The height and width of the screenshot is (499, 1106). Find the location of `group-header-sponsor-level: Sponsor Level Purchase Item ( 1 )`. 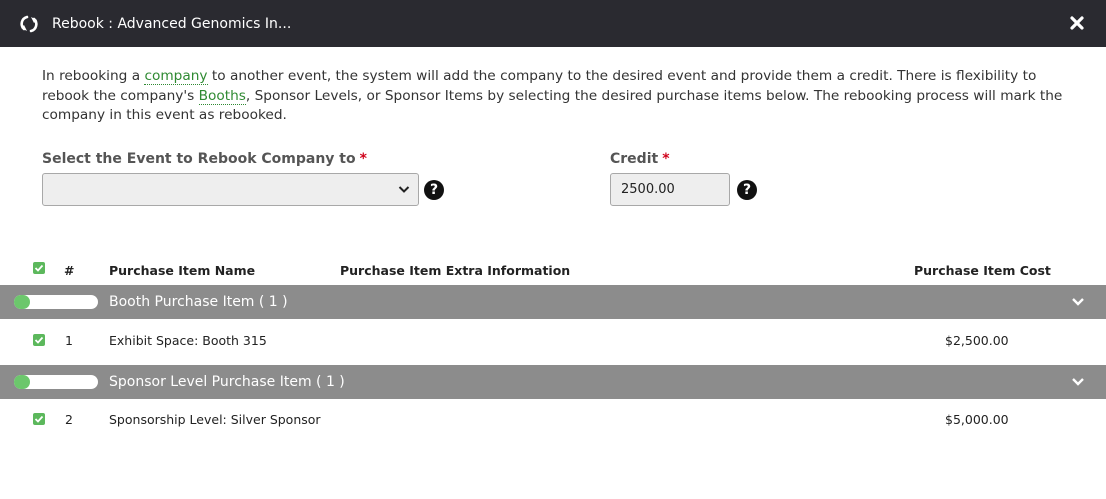

group-header-sponsor-level: Sponsor Level Purchase Item ( 1 ) is located at coordinates (553, 382).